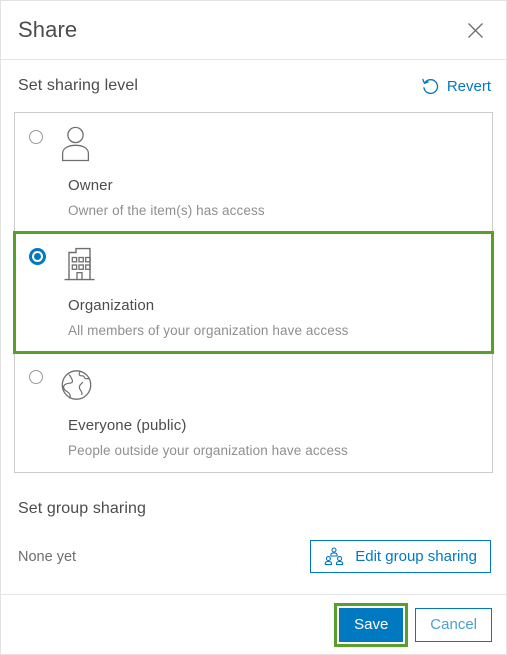  Describe the element at coordinates (416, 556) in the screenshot. I see `edit-group-sharing-label: Edit group sharing` at that location.